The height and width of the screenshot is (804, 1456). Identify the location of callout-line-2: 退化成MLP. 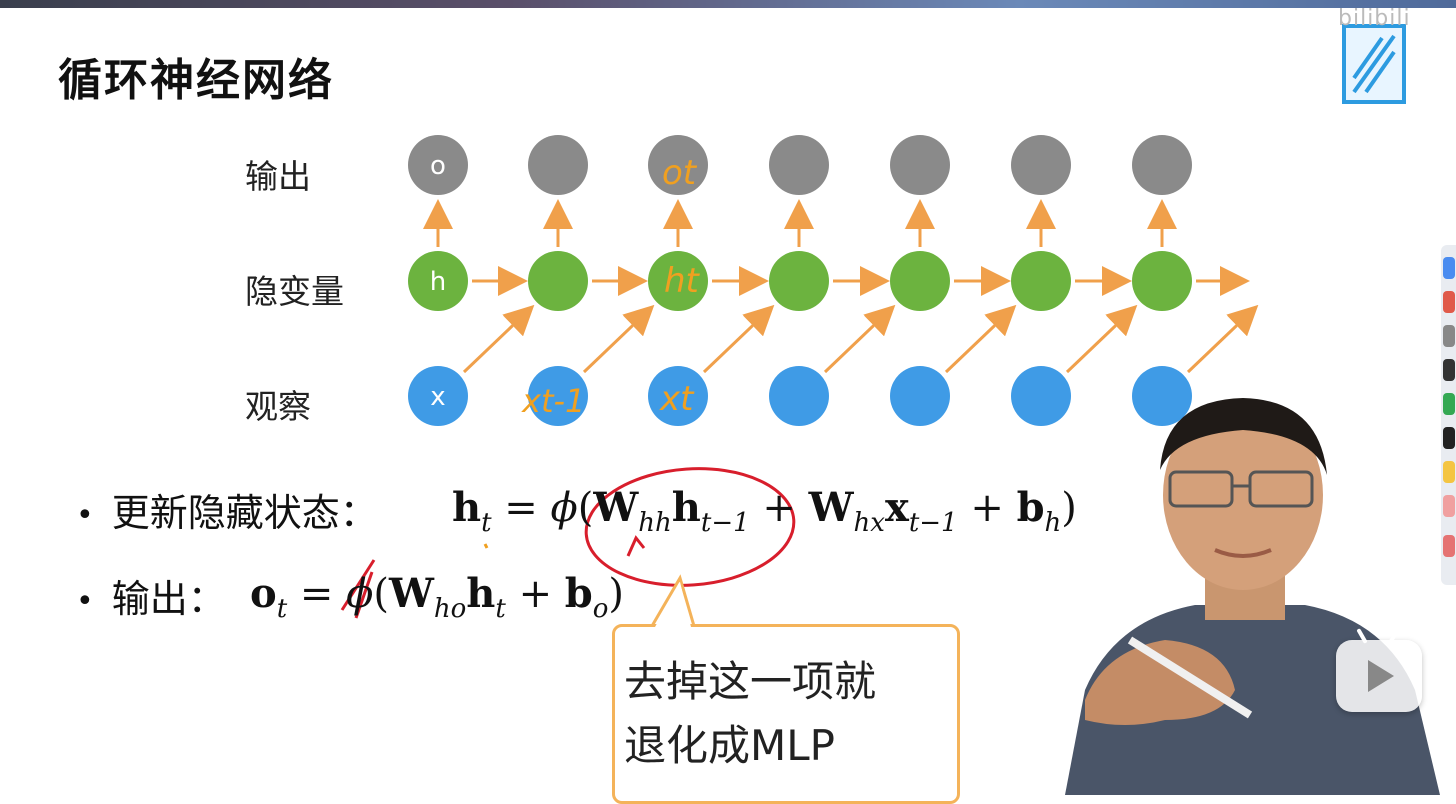
(729, 745).